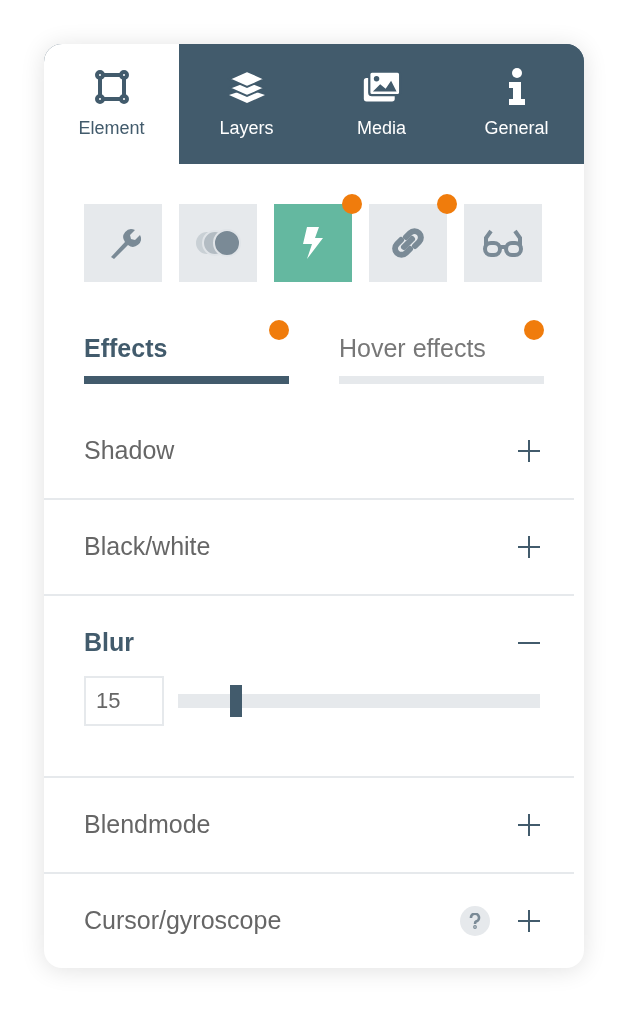 This screenshot has height=1028, width=628. I want to click on help-icon, so click(475, 920).